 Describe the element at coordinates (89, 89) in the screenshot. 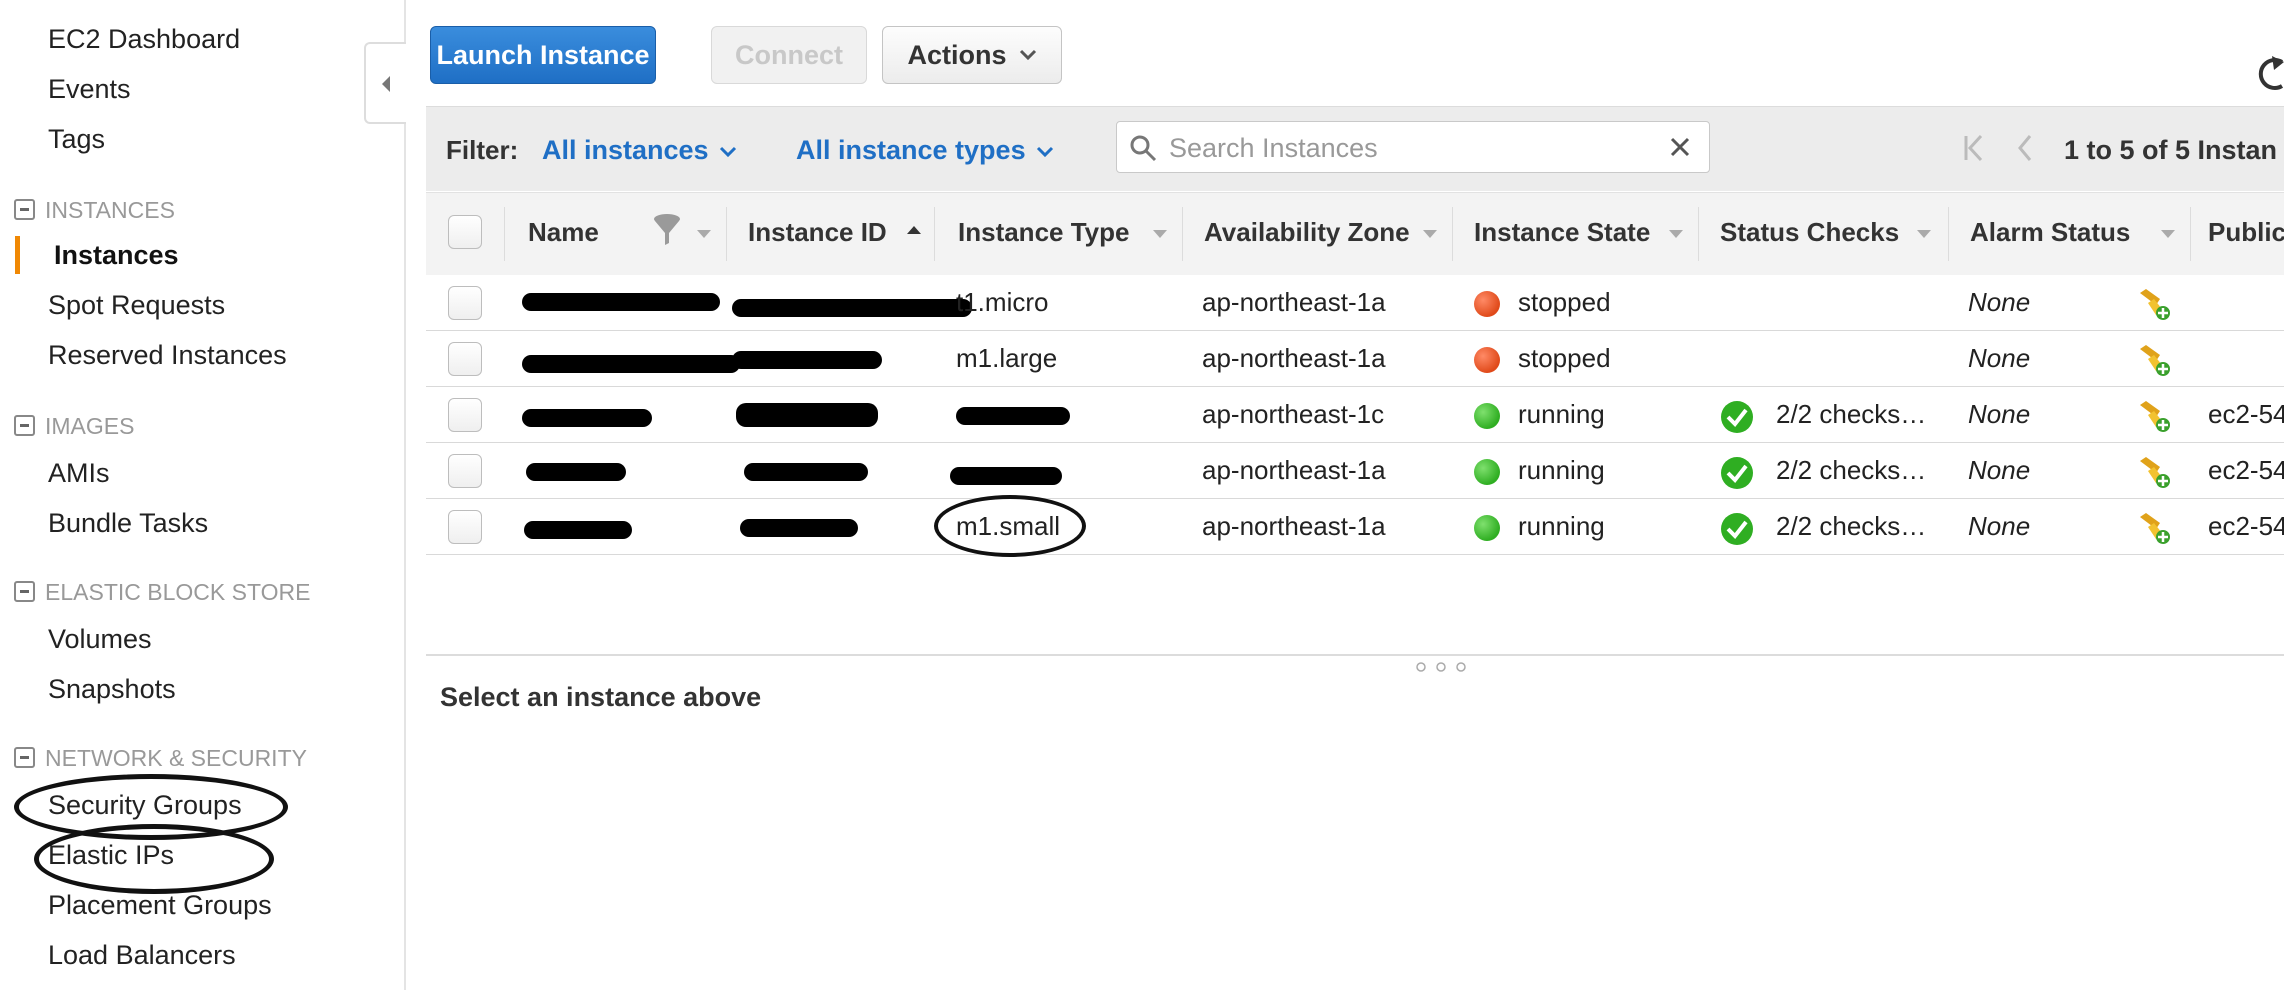

I see `nav-events: Events` at that location.